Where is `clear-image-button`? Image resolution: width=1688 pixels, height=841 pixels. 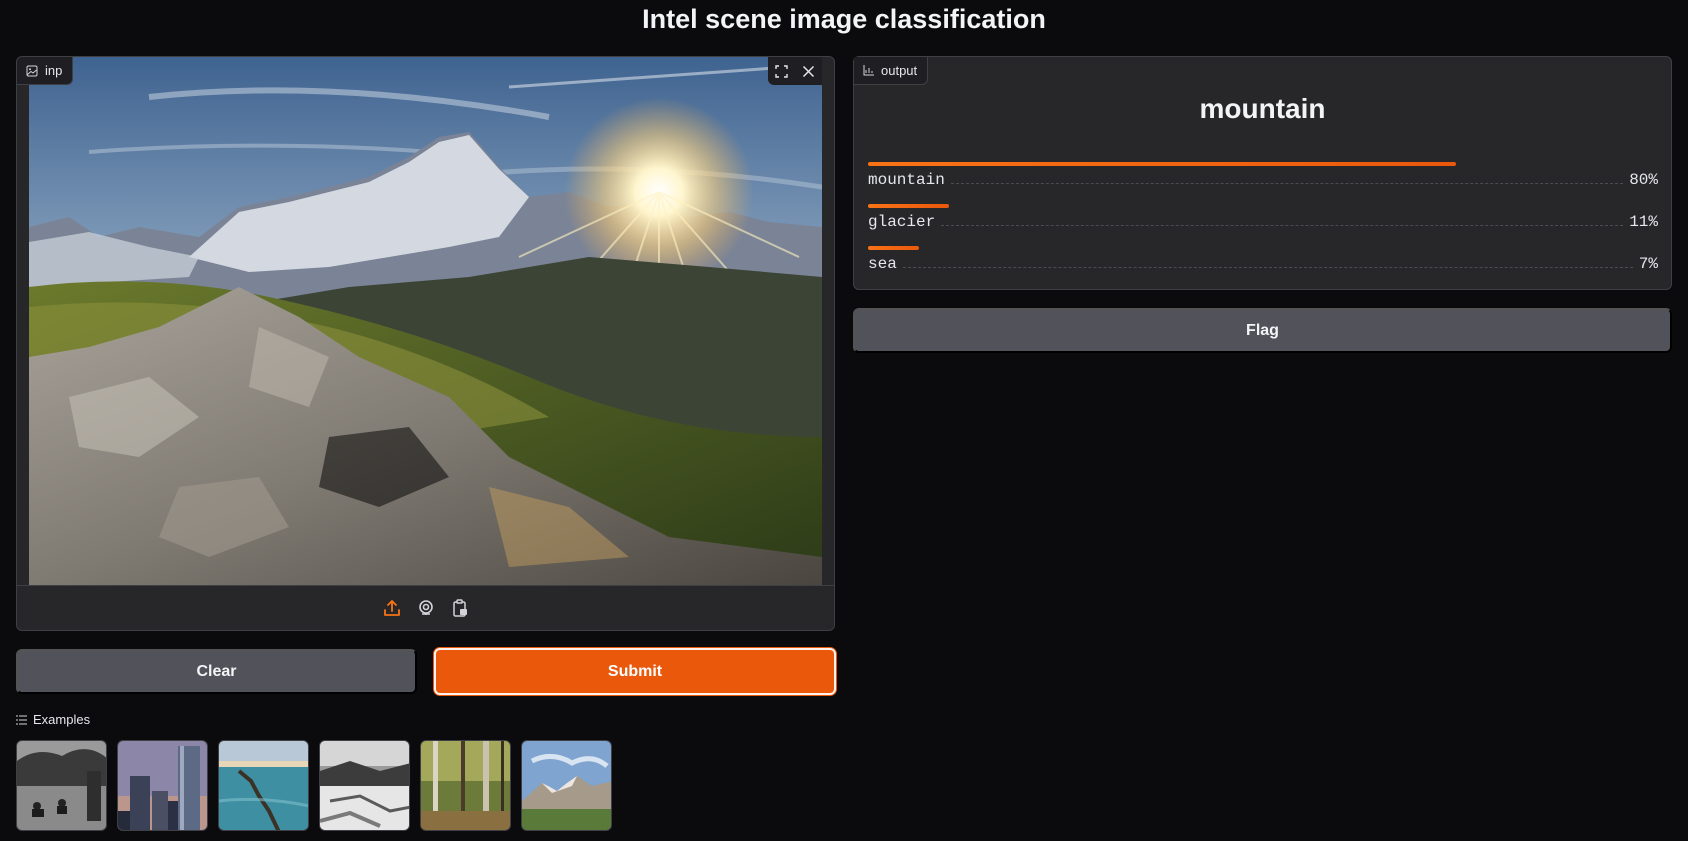 clear-image-button is located at coordinates (808, 71).